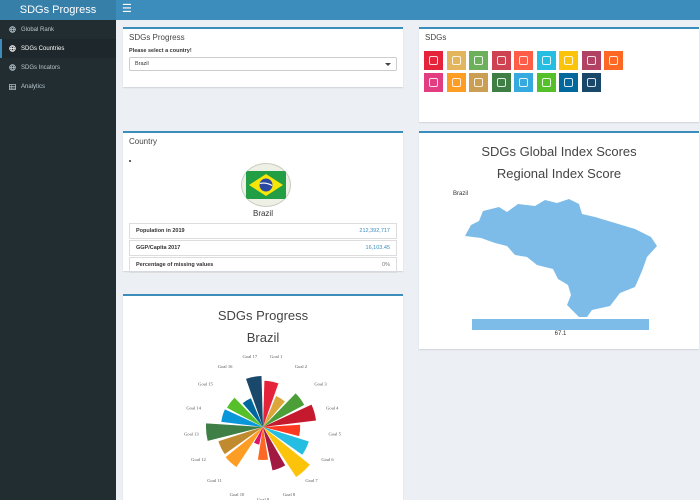  I want to click on row-label: Percentage of missing values, so click(175, 265).